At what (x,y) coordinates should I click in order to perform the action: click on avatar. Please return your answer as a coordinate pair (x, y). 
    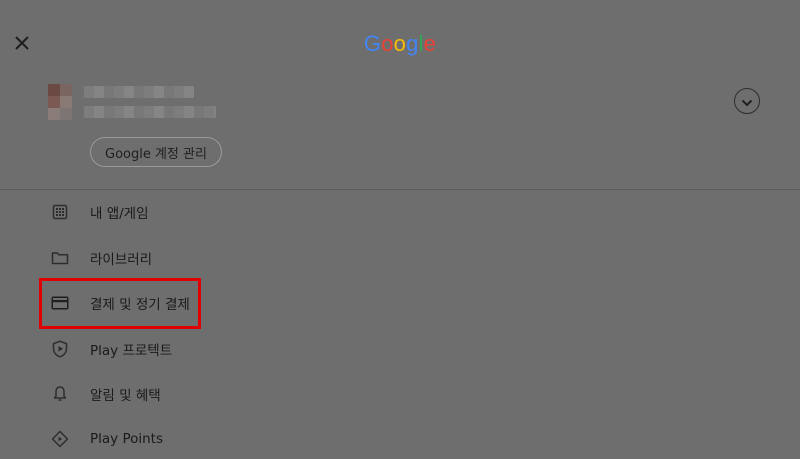
    Looking at the image, I should click on (60, 102).